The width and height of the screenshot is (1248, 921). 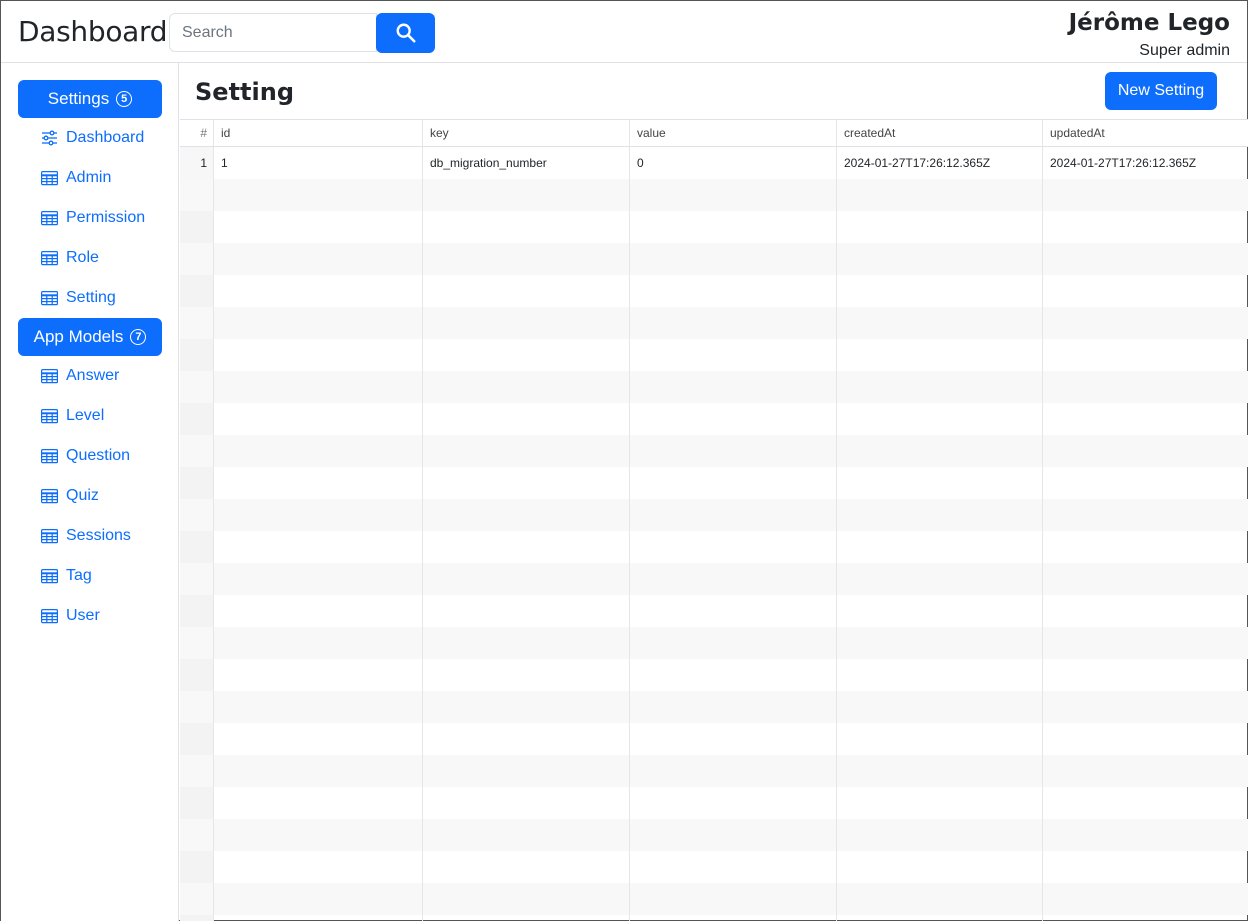 I want to click on search-input, so click(x=273, y=32).